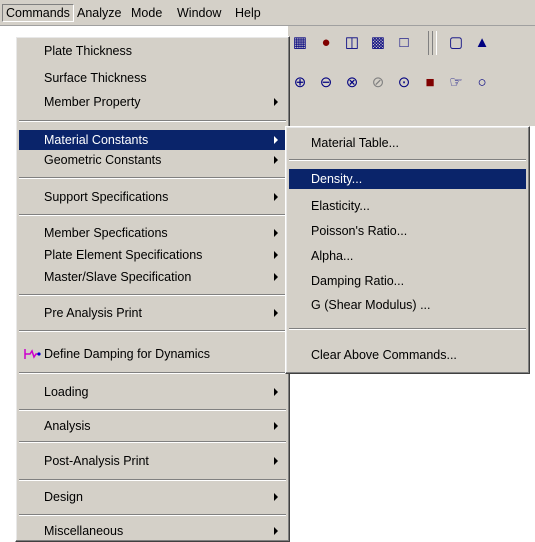 The image size is (535, 542). What do you see at coordinates (152, 313) in the screenshot?
I see `menu-item-pre-analysis-print: Pre Analysis Print` at bounding box center [152, 313].